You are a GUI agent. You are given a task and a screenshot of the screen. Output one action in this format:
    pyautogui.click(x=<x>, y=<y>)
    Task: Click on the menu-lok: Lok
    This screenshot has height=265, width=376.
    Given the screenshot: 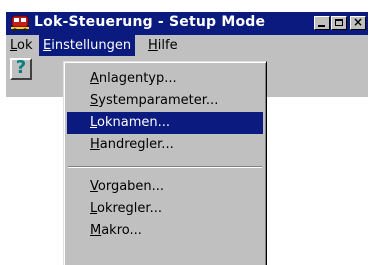 What is the action you would take?
    pyautogui.click(x=21, y=45)
    